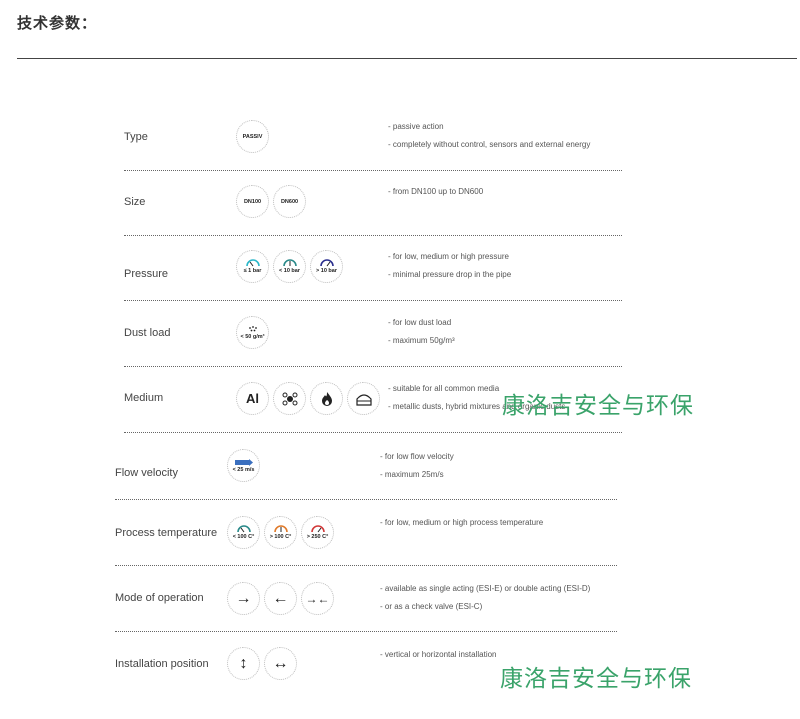 The height and width of the screenshot is (719, 800). What do you see at coordinates (135, 202) in the screenshot?
I see `row-label-size: Size` at bounding box center [135, 202].